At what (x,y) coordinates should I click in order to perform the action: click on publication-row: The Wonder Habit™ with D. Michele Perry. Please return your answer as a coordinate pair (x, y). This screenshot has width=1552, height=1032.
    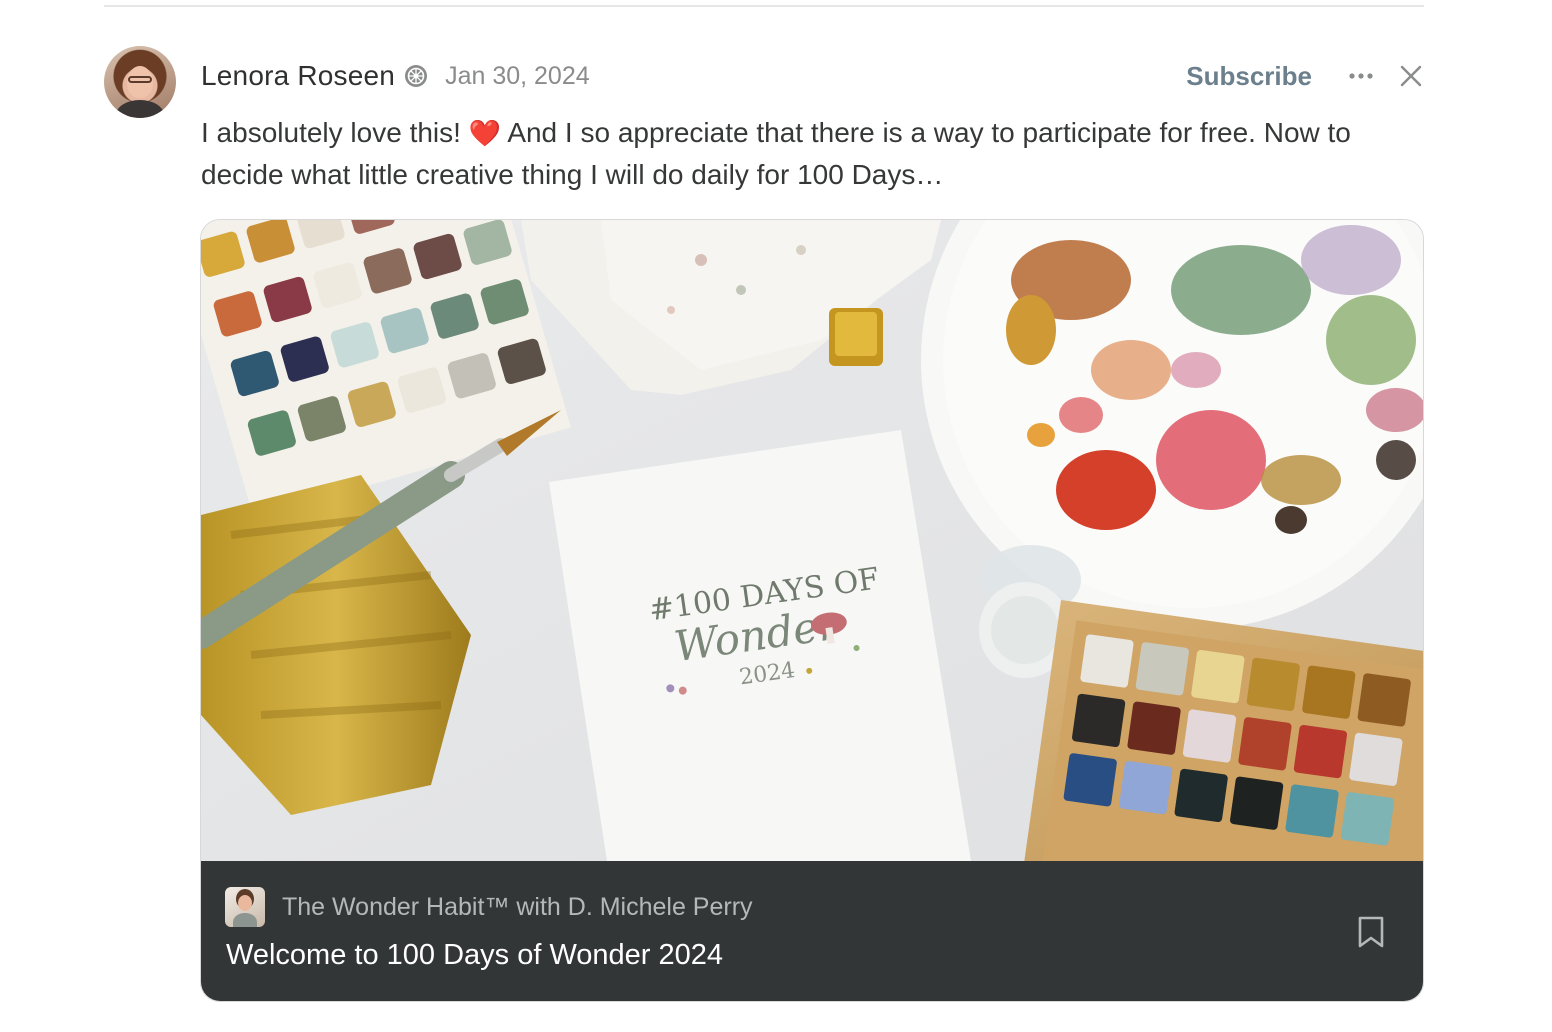
    Looking at the image, I should click on (489, 907).